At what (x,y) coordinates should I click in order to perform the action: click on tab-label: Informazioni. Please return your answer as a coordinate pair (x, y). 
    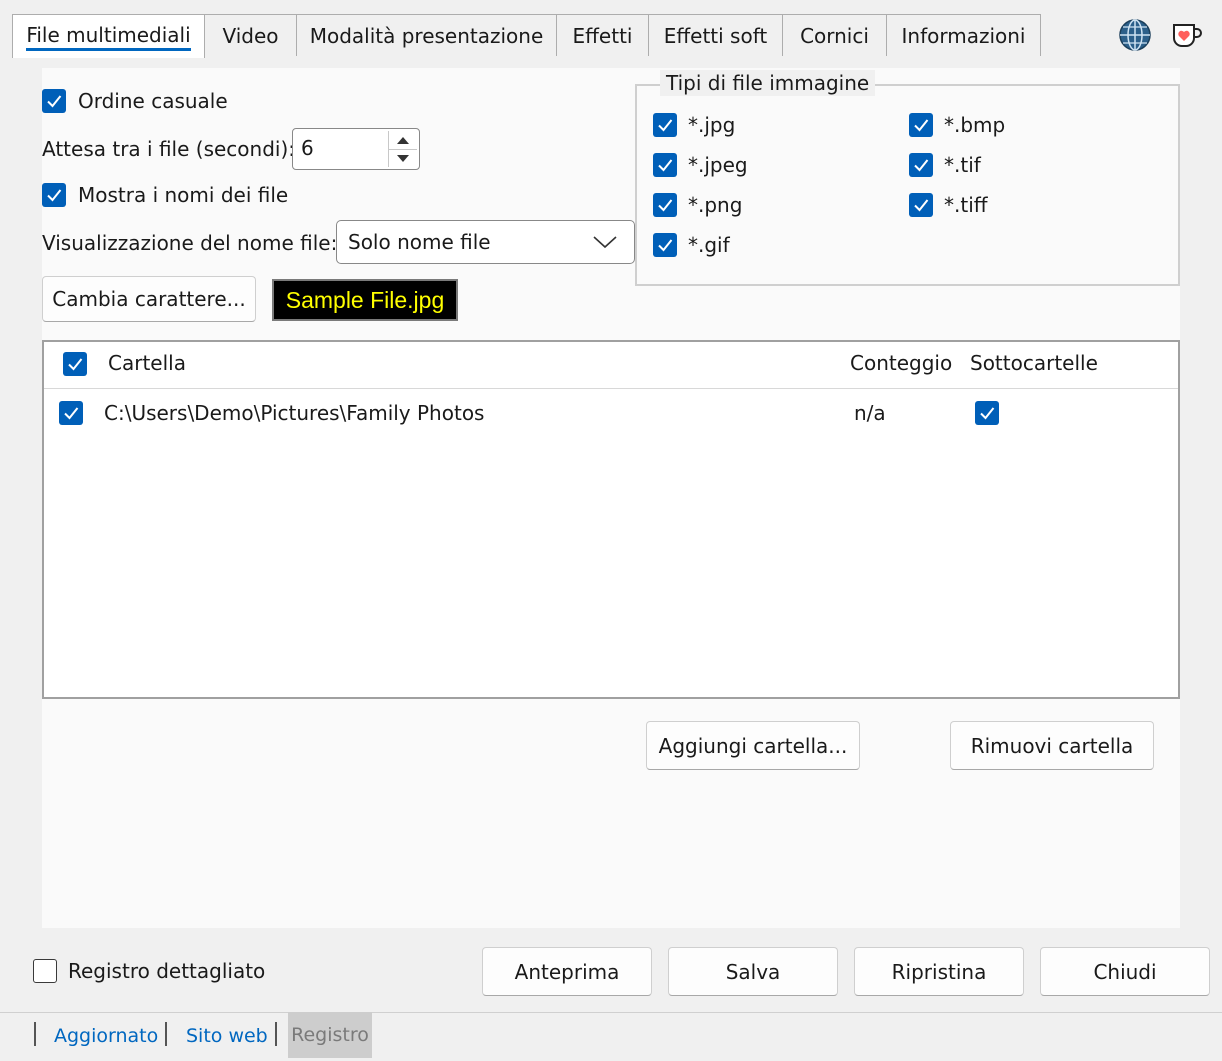
    Looking at the image, I should click on (963, 35).